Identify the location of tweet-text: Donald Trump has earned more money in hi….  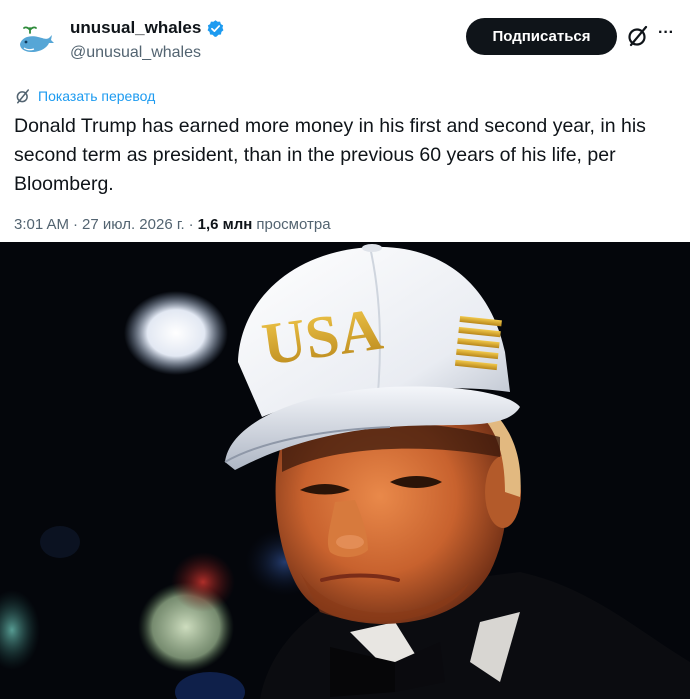
(330, 155).